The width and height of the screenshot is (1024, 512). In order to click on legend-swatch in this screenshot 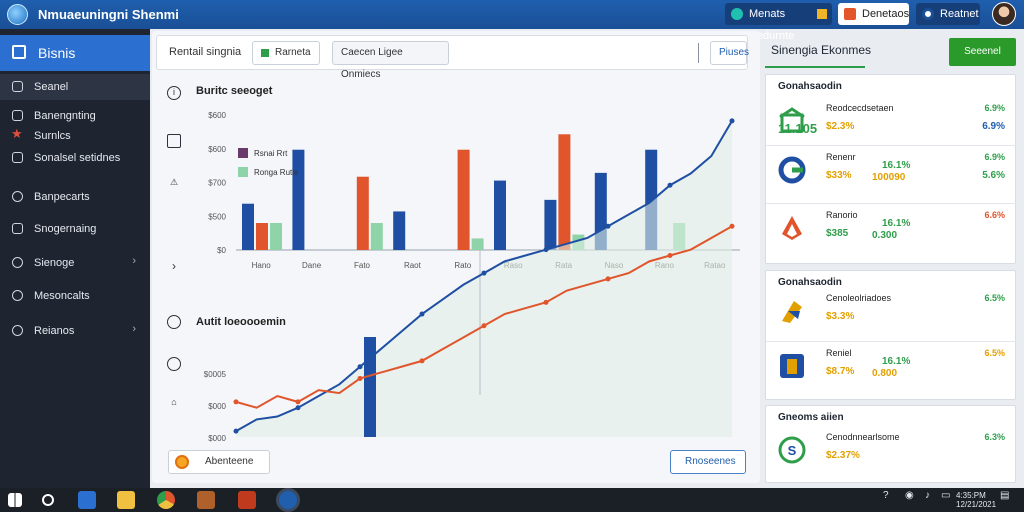, I will do `click(243, 153)`.